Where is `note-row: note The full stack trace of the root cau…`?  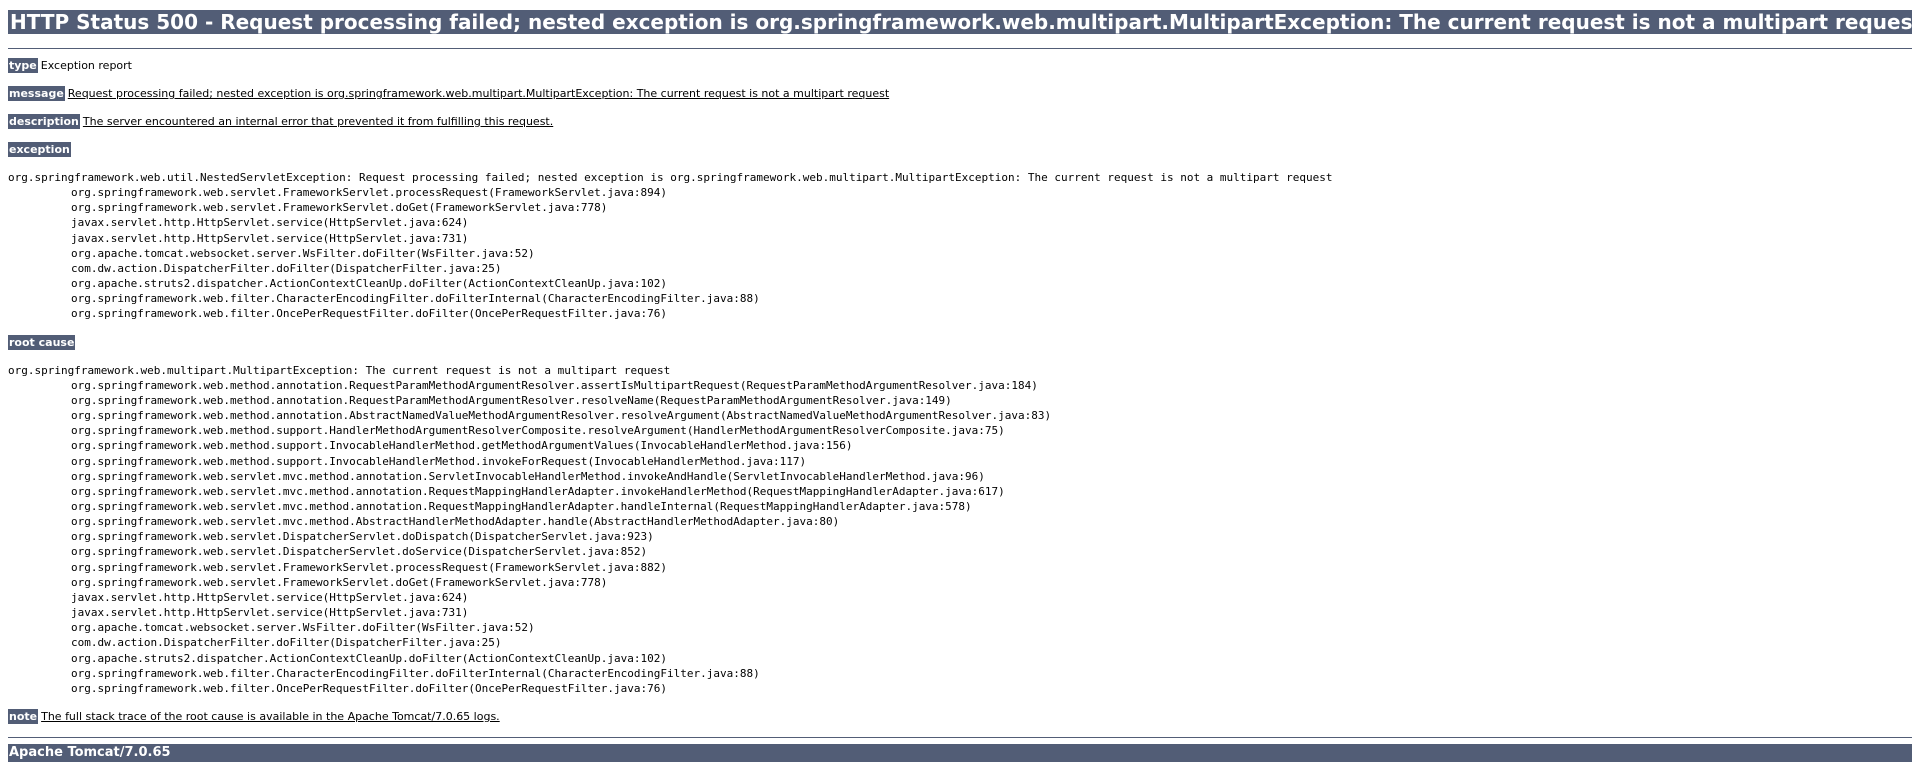 note-row: note The full stack trace of the root cau… is located at coordinates (960, 716).